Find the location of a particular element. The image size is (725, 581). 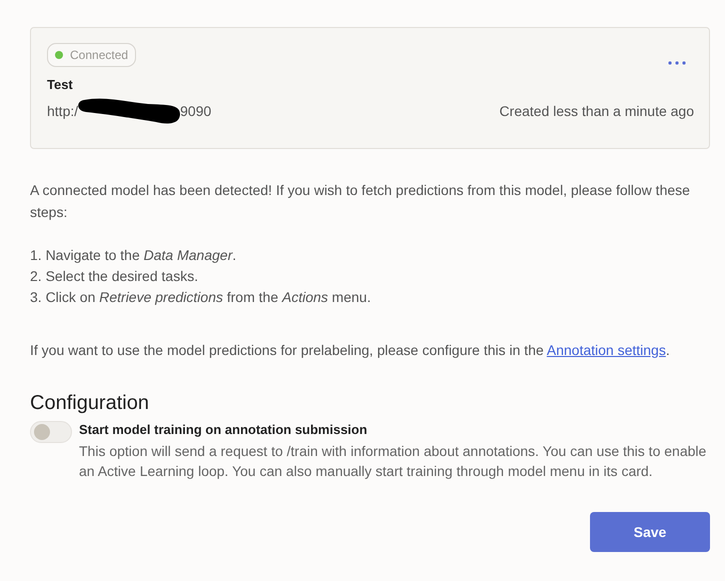

status-badge: Connected is located at coordinates (91, 55).